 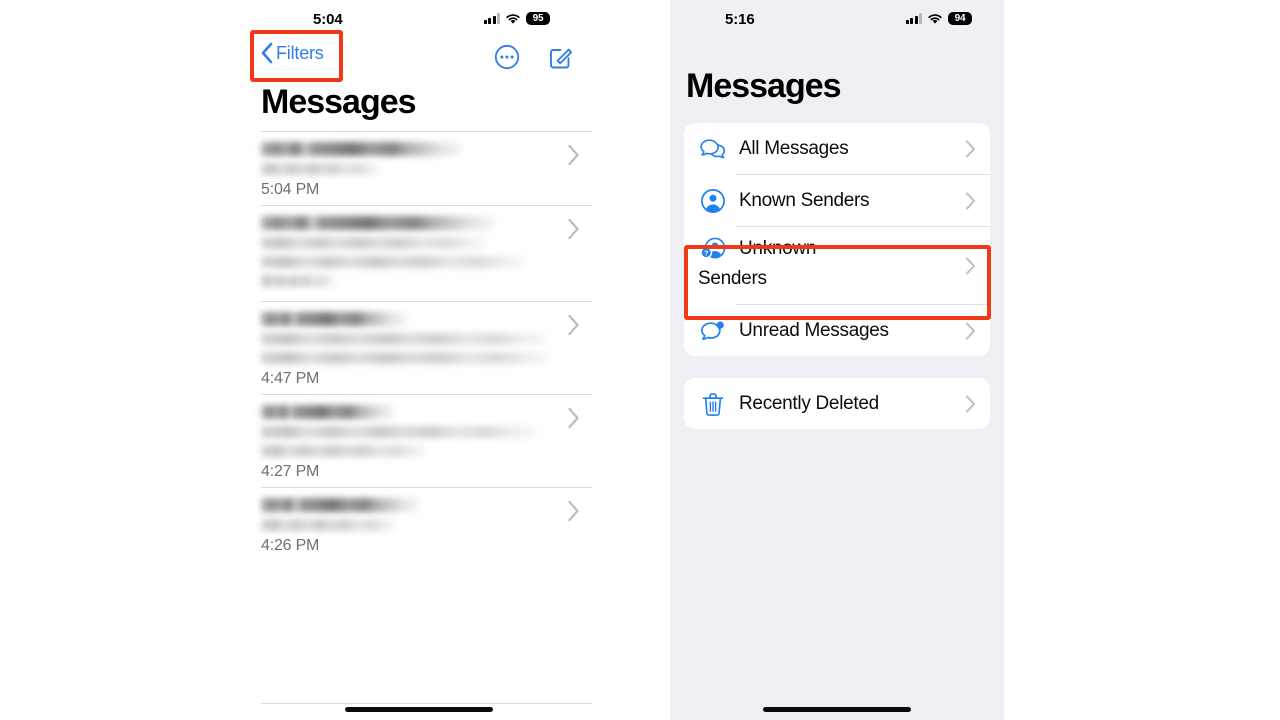 I want to click on conversation-row: 5:04 PM, so click(x=426, y=169).